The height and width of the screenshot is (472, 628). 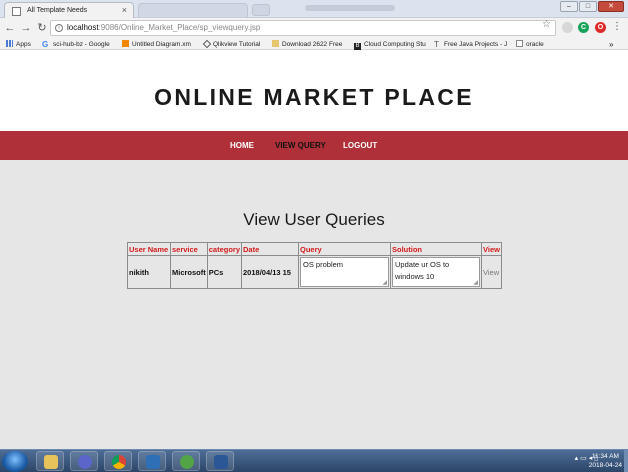 What do you see at coordinates (156, 44) in the screenshot?
I see `bookmark-untitled-diagram: Untitled Diagram.xm` at bounding box center [156, 44].